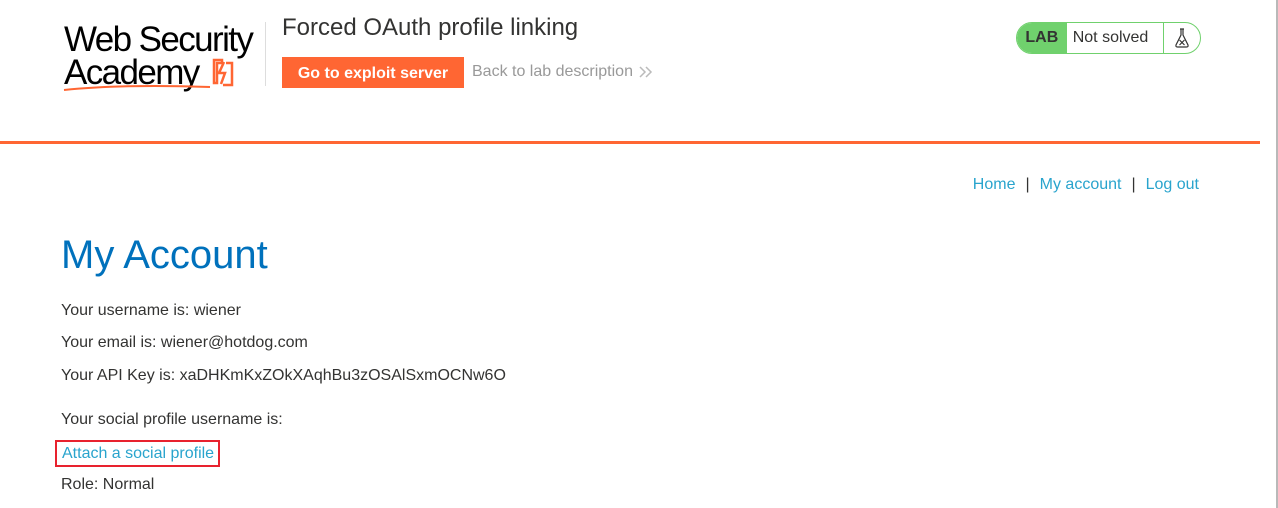  What do you see at coordinates (265, 54) in the screenshot?
I see `logo-divider` at bounding box center [265, 54].